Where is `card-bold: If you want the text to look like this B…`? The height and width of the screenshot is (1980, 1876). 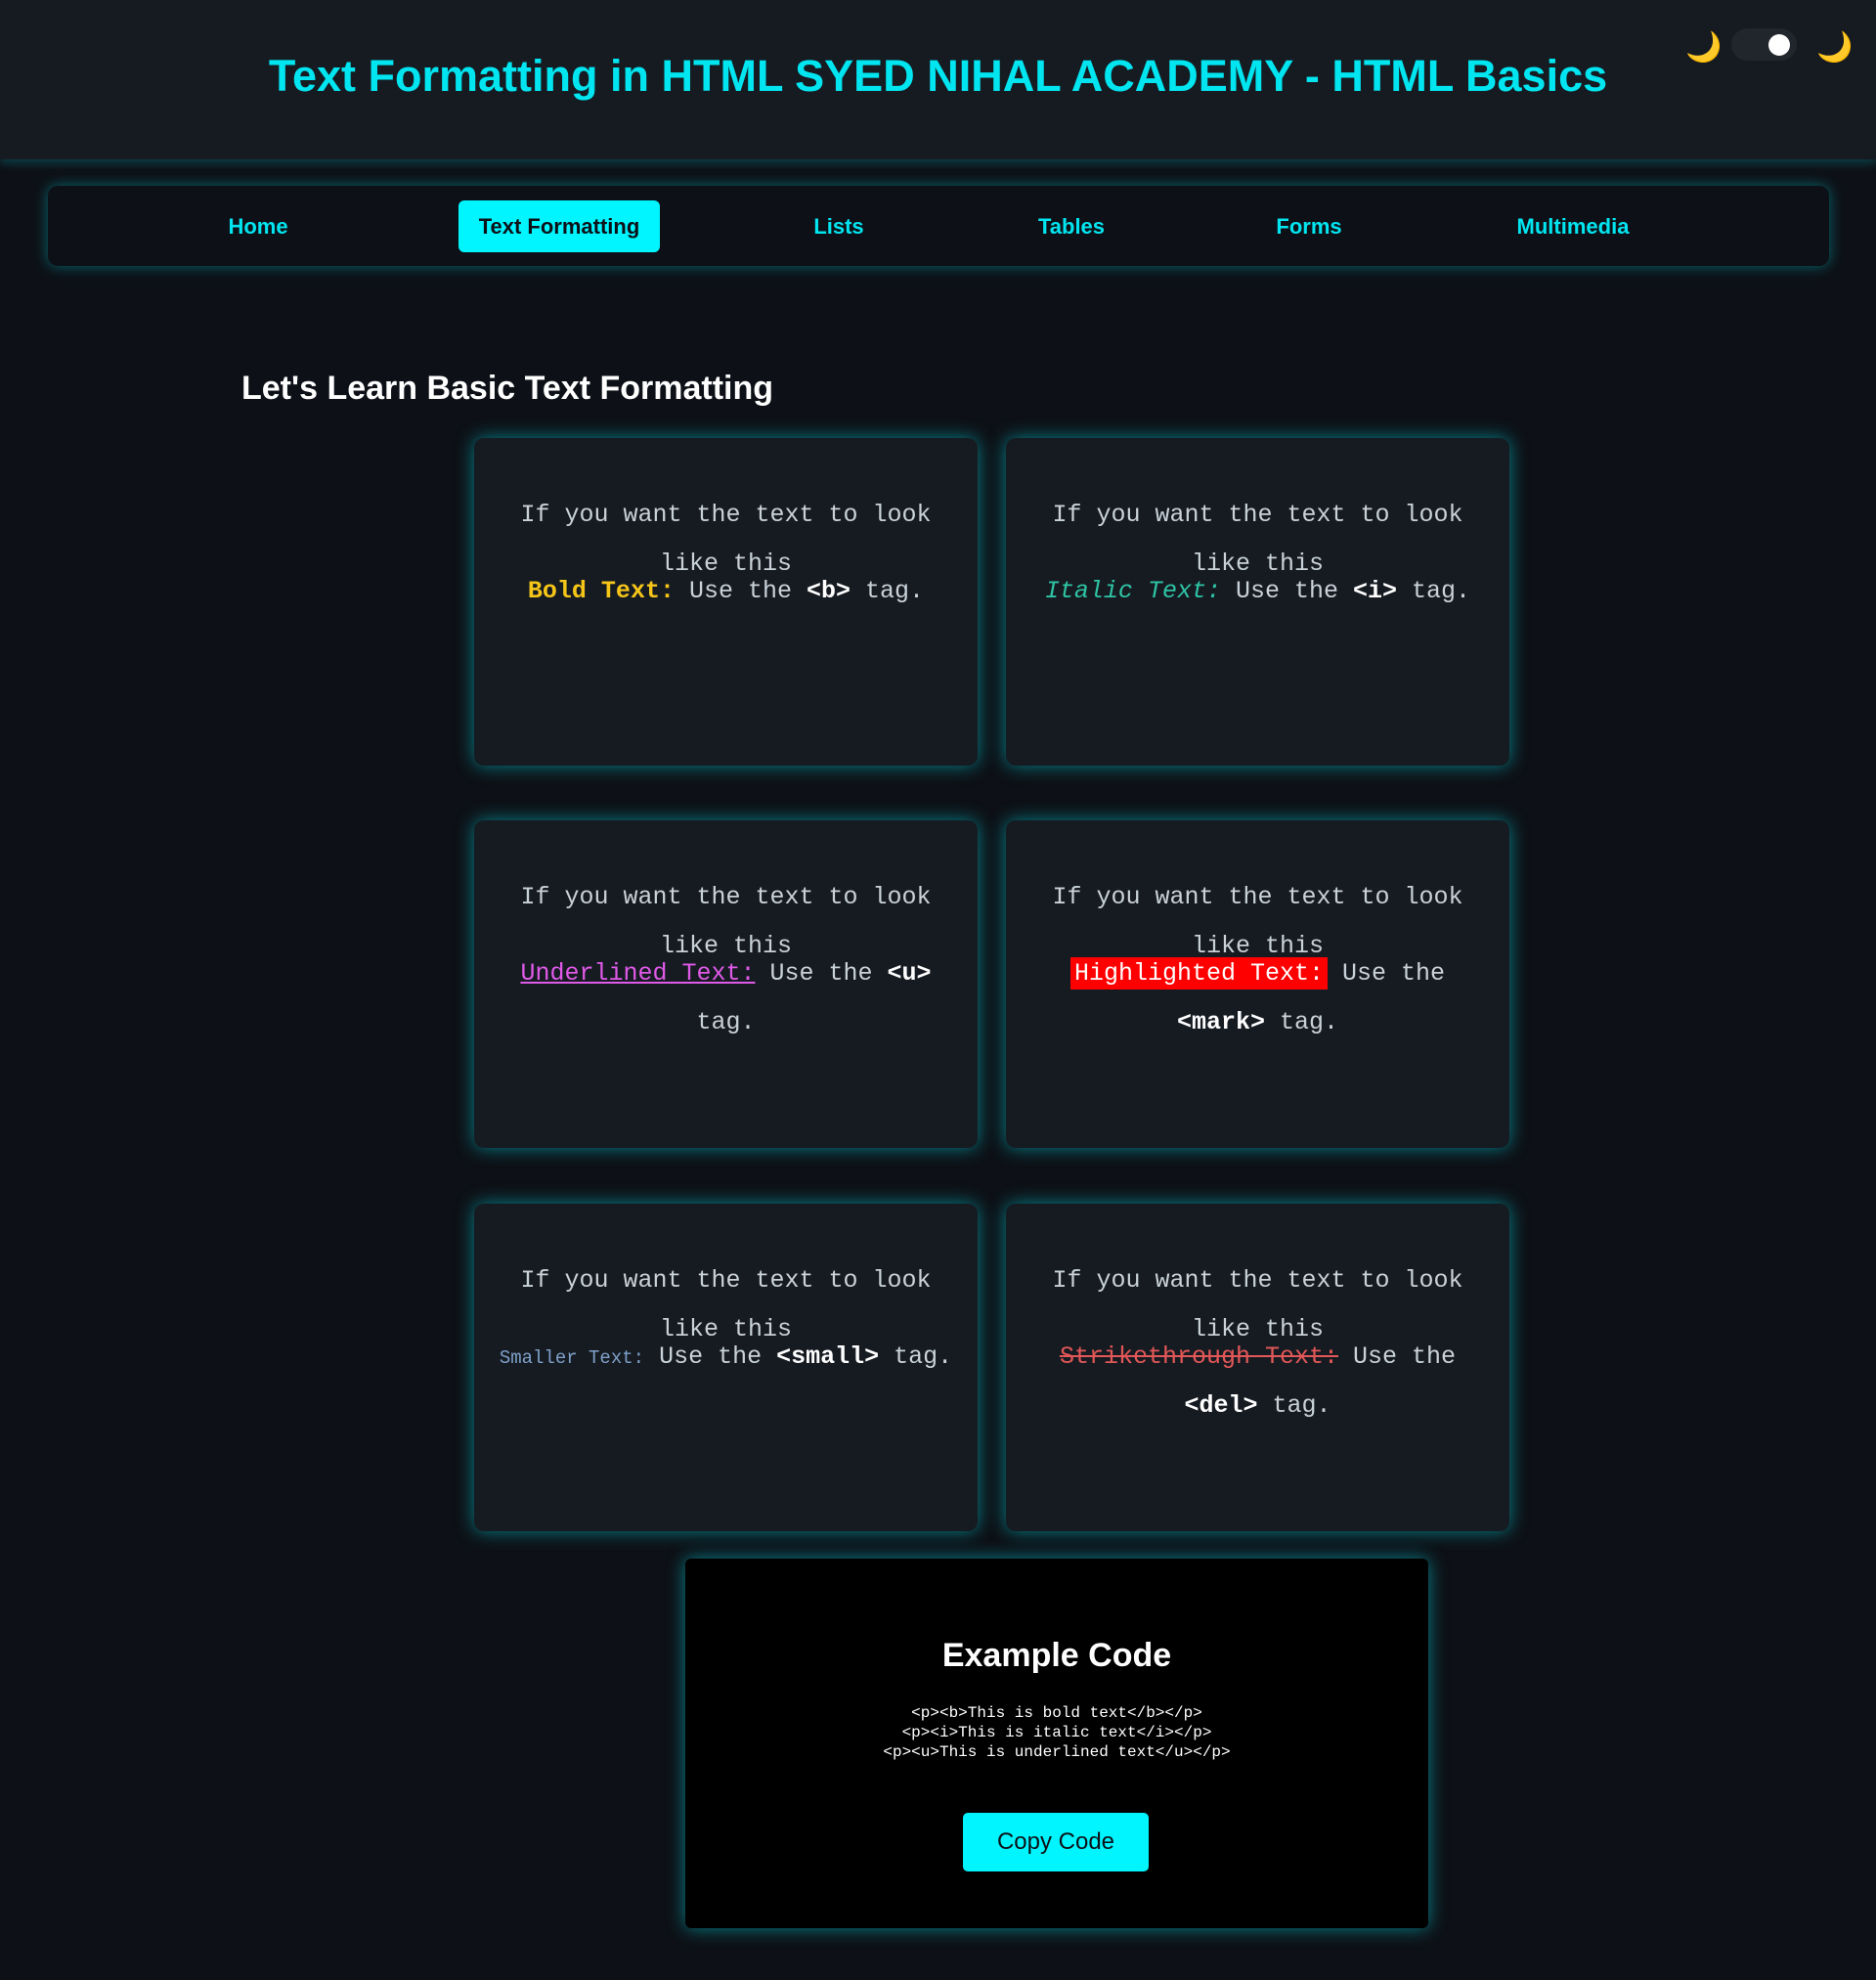
card-bold: If you want the text to look like this B… is located at coordinates (726, 602).